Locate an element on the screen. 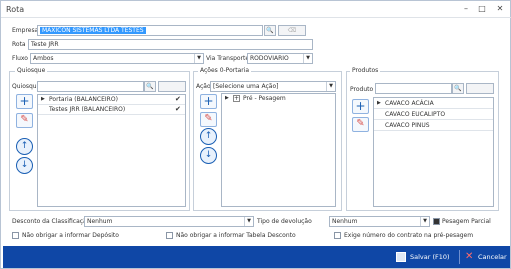  rota-label: Rota is located at coordinates (19, 44).